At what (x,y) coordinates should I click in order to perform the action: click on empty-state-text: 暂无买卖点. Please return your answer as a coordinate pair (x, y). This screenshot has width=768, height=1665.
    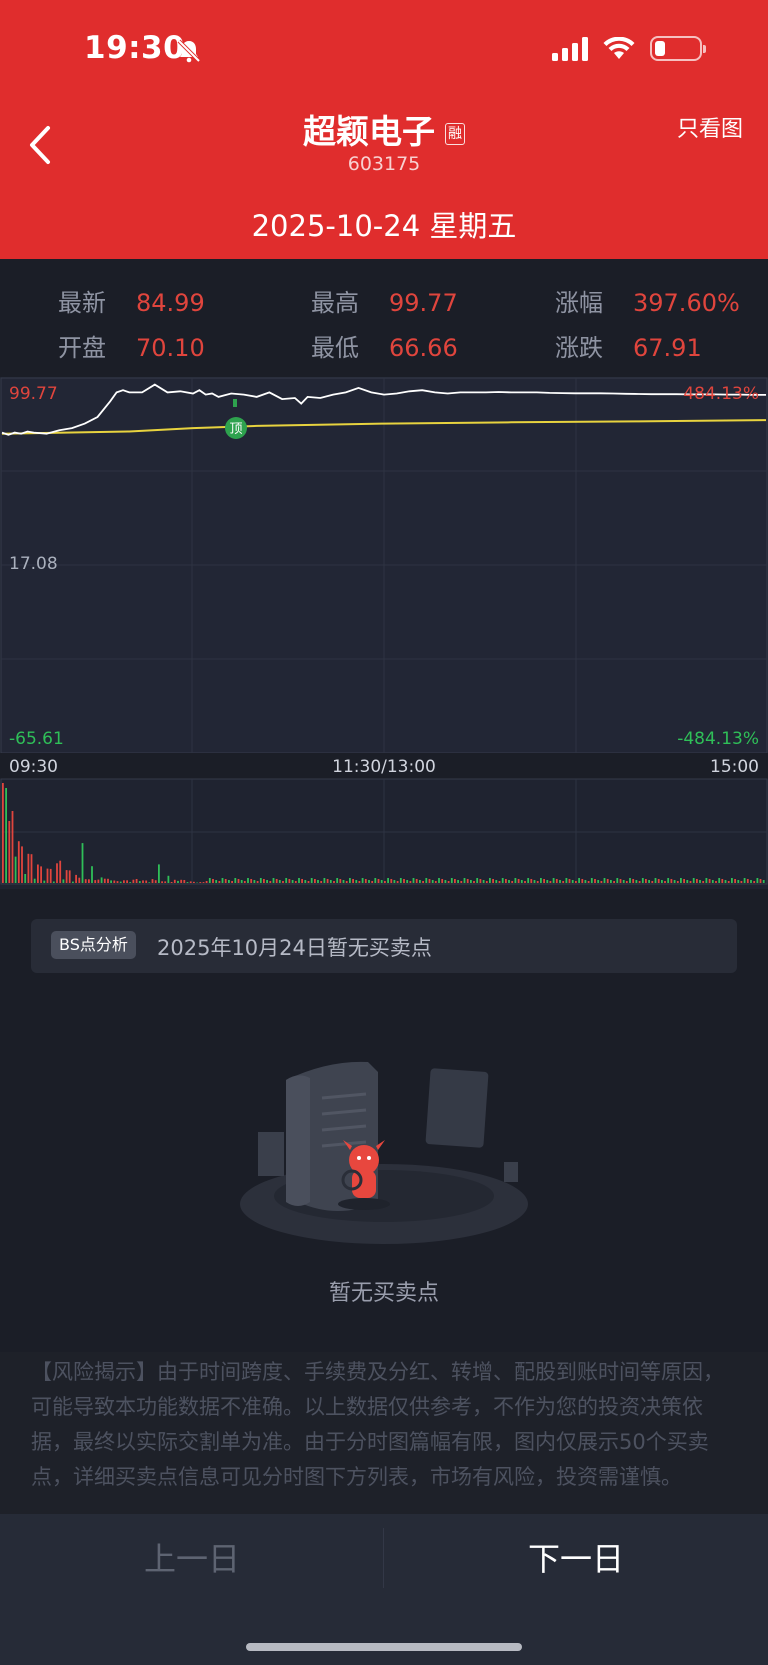
    Looking at the image, I should click on (383, 1293).